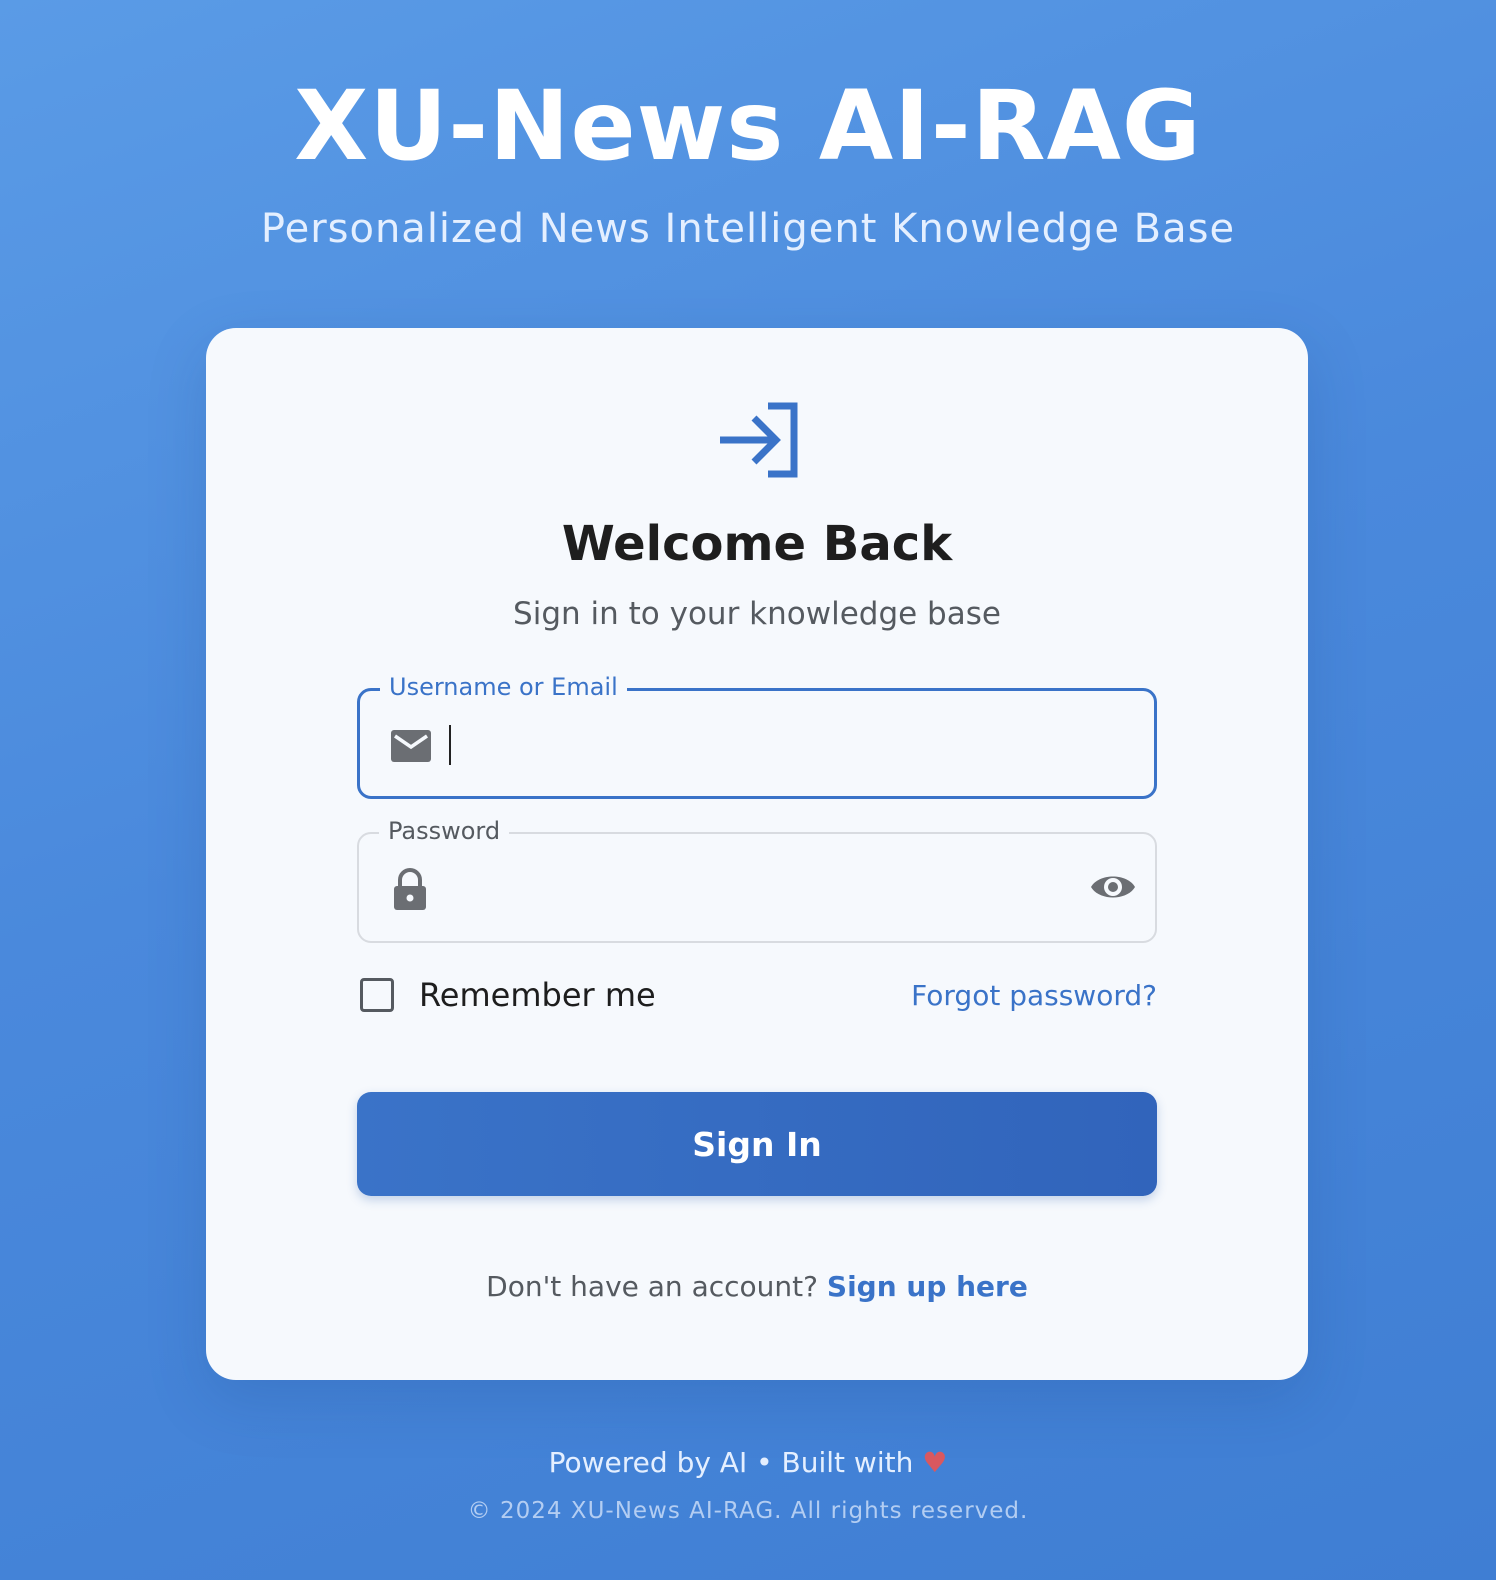  I want to click on password-field: Password, so click(757, 880).